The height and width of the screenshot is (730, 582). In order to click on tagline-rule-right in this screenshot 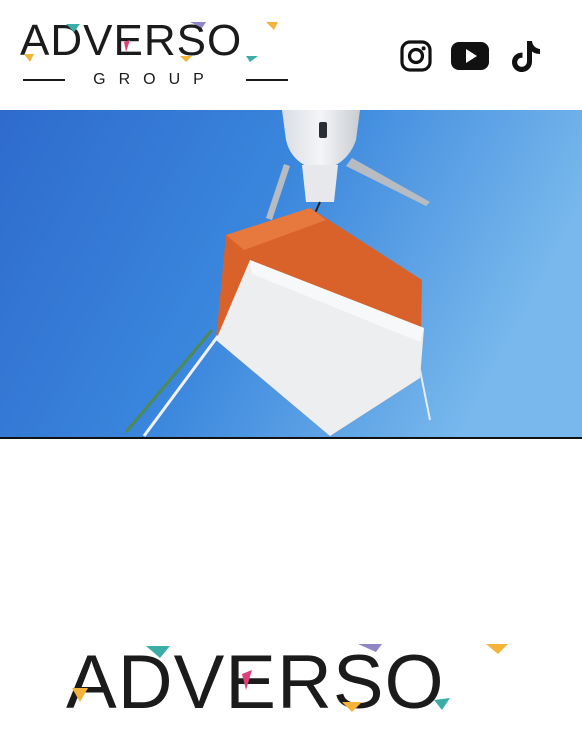, I will do `click(267, 80)`.